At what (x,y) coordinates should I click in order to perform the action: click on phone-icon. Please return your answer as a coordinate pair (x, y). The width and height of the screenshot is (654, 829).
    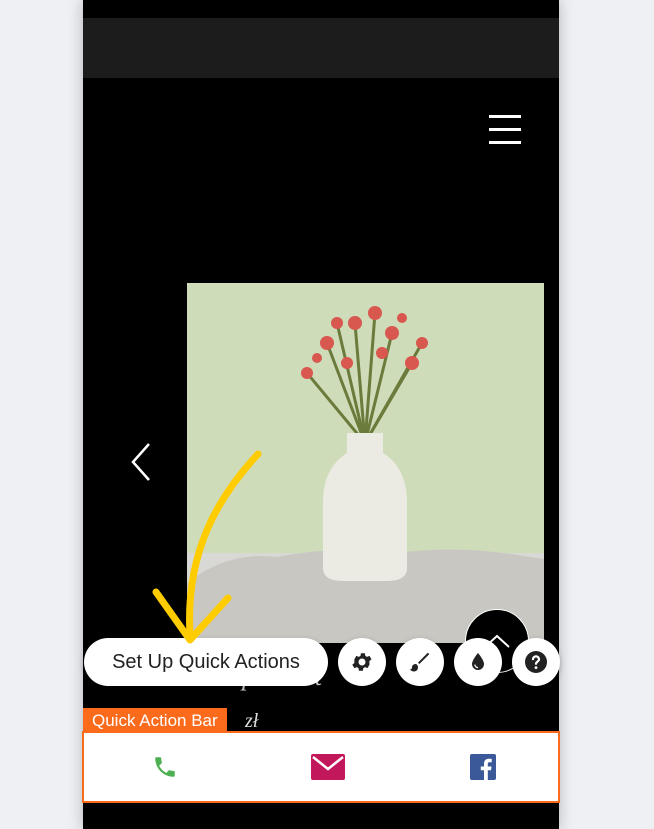
    Looking at the image, I should click on (165, 767).